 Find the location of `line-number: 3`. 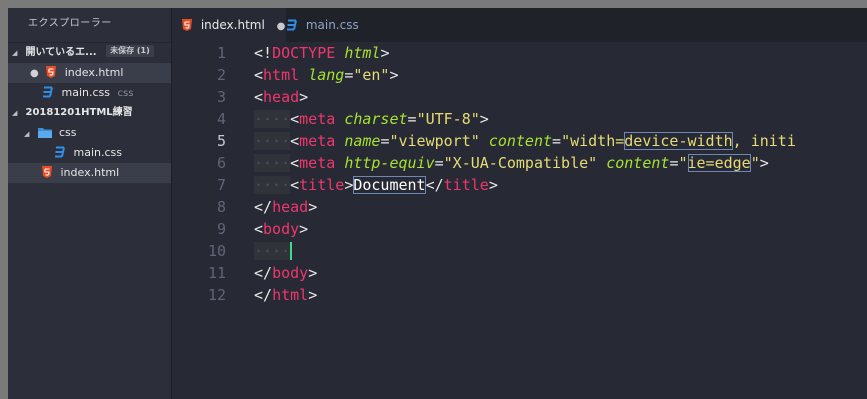

line-number: 3 is located at coordinates (221, 97).